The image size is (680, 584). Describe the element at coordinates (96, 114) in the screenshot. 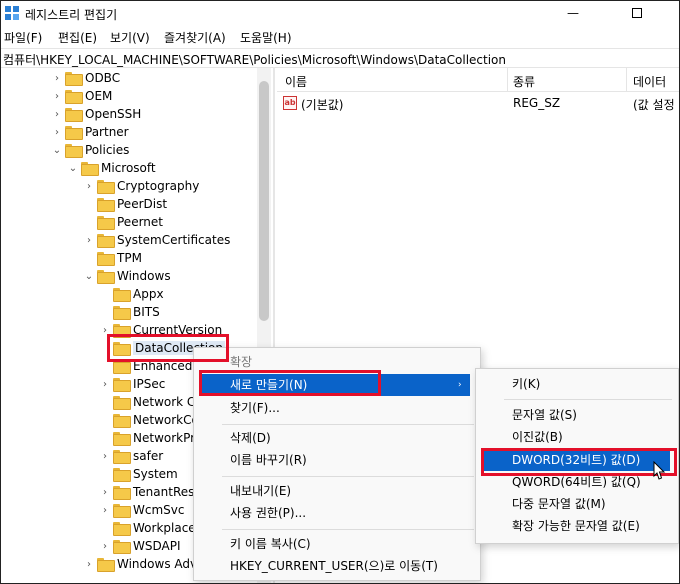

I see `tree-node-openssh: › OpenSSH` at that location.